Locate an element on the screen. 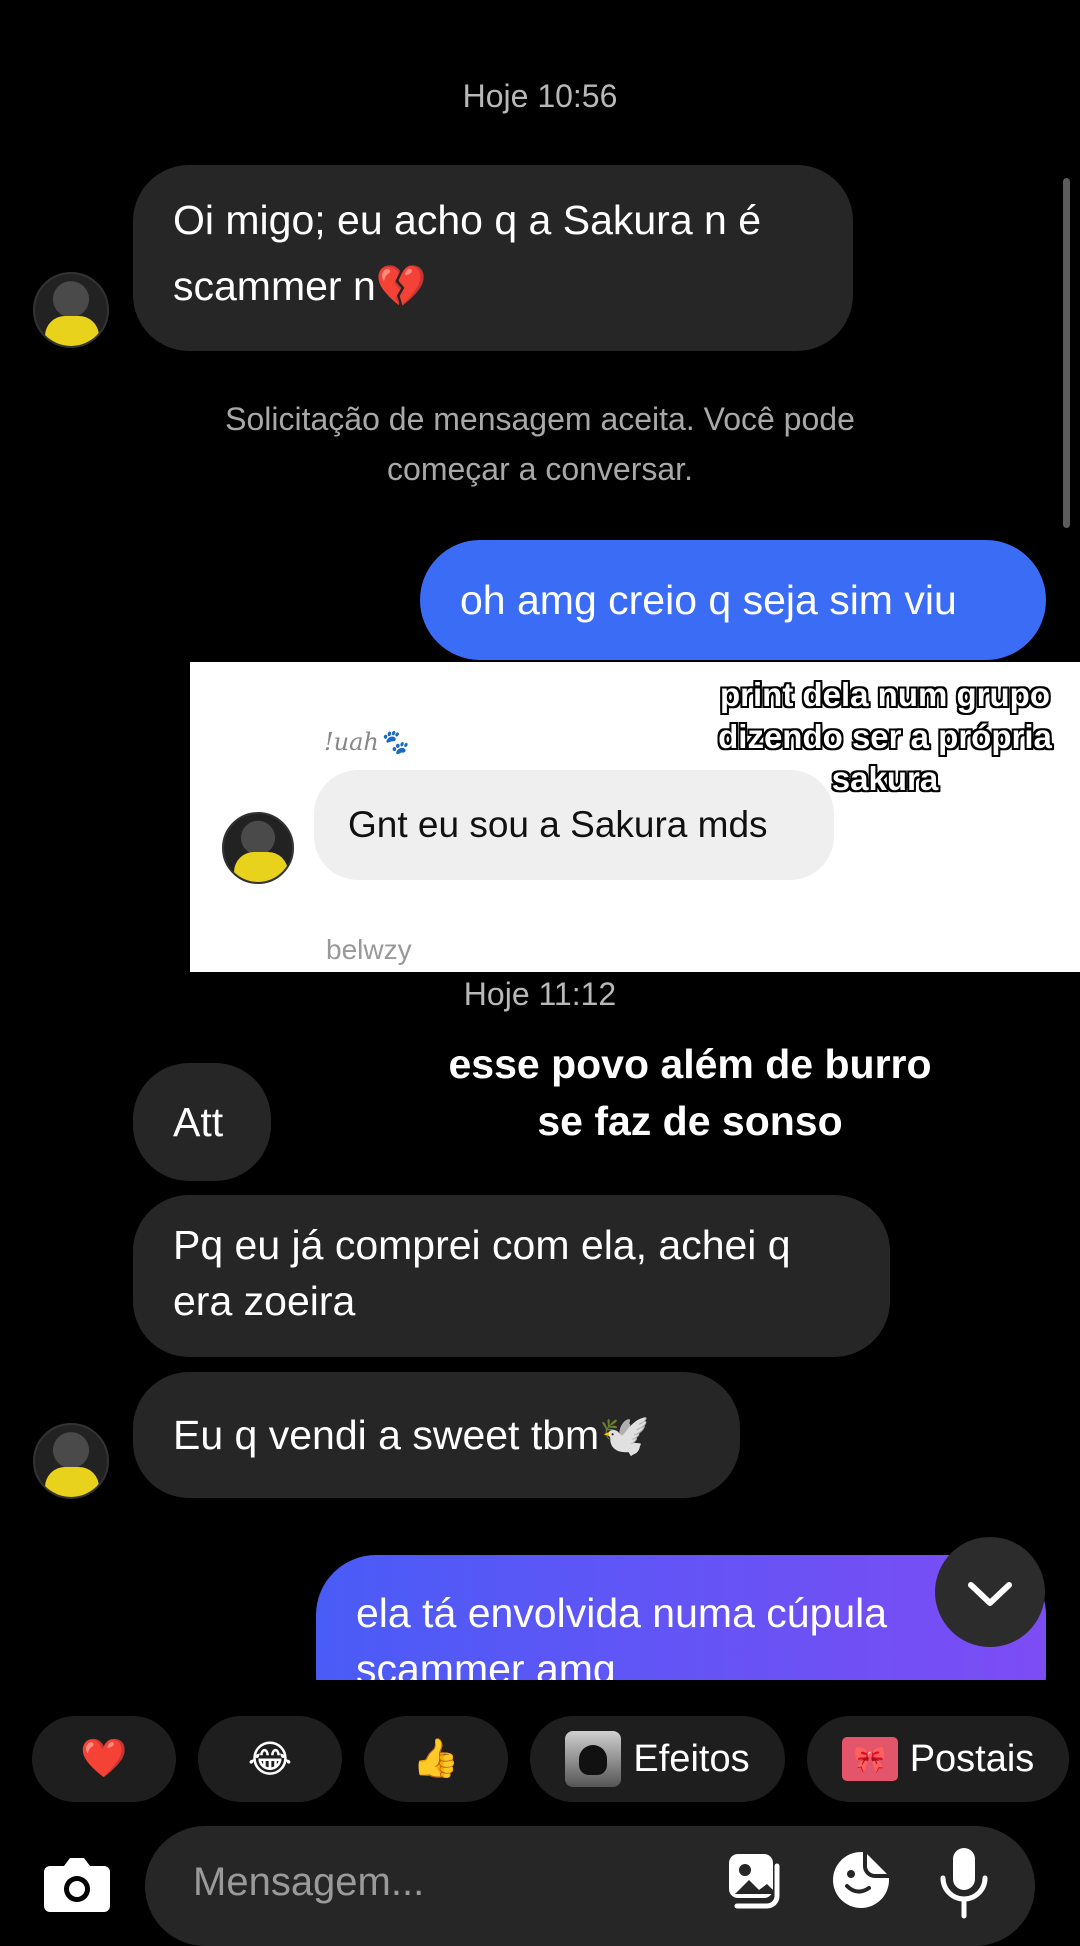 The height and width of the screenshot is (1946, 1080). camera-icon is located at coordinates (77, 1885).